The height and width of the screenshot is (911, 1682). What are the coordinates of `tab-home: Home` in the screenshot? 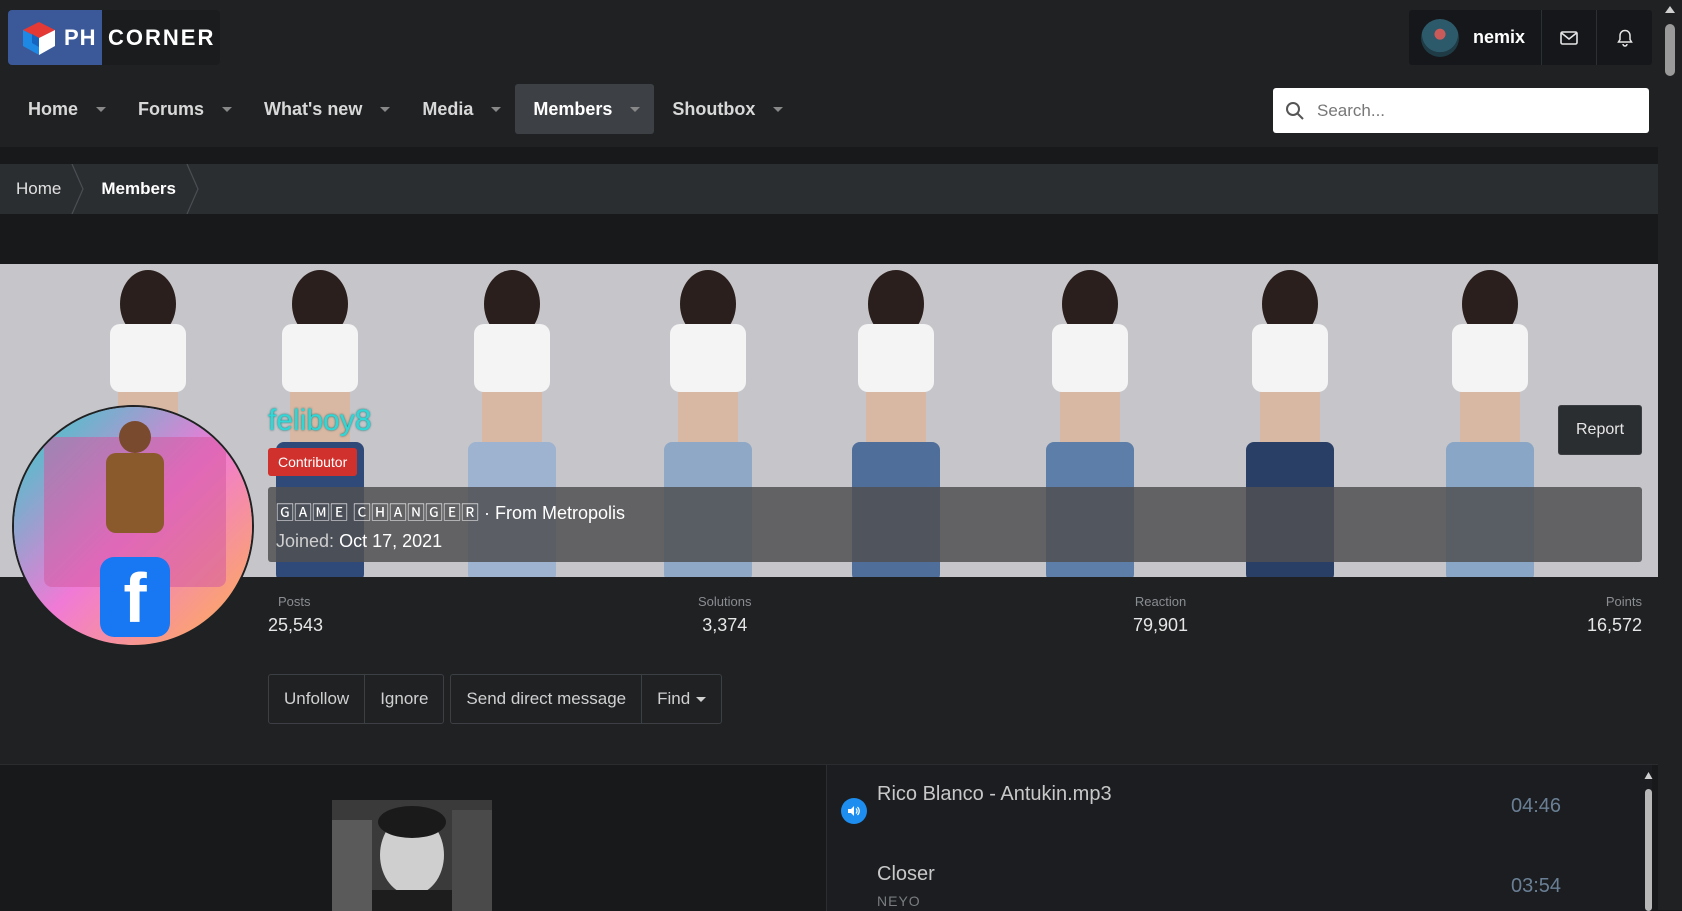 It's located at (65, 109).